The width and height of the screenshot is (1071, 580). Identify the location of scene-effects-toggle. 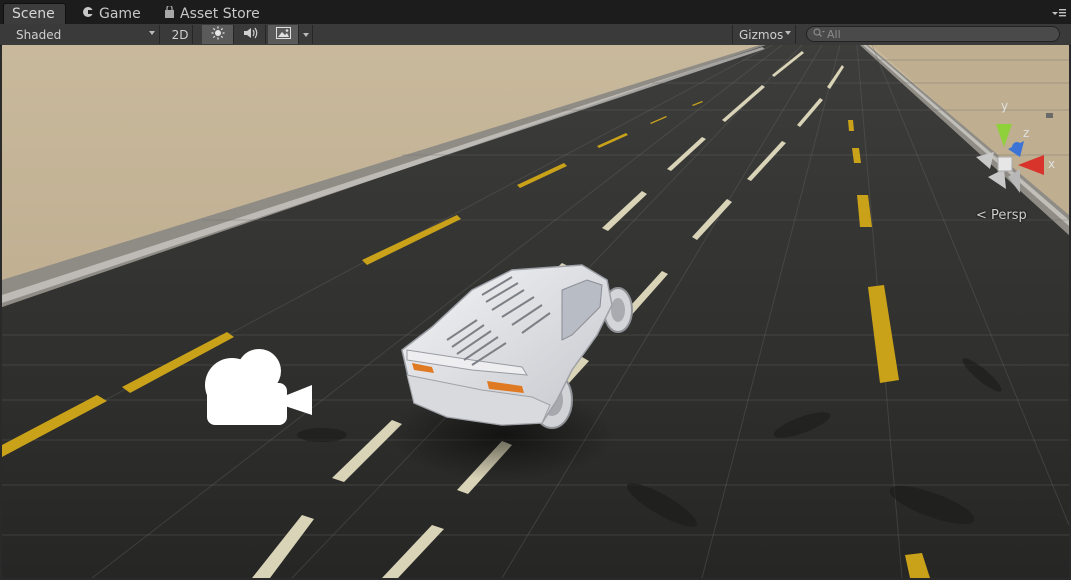
(283, 34).